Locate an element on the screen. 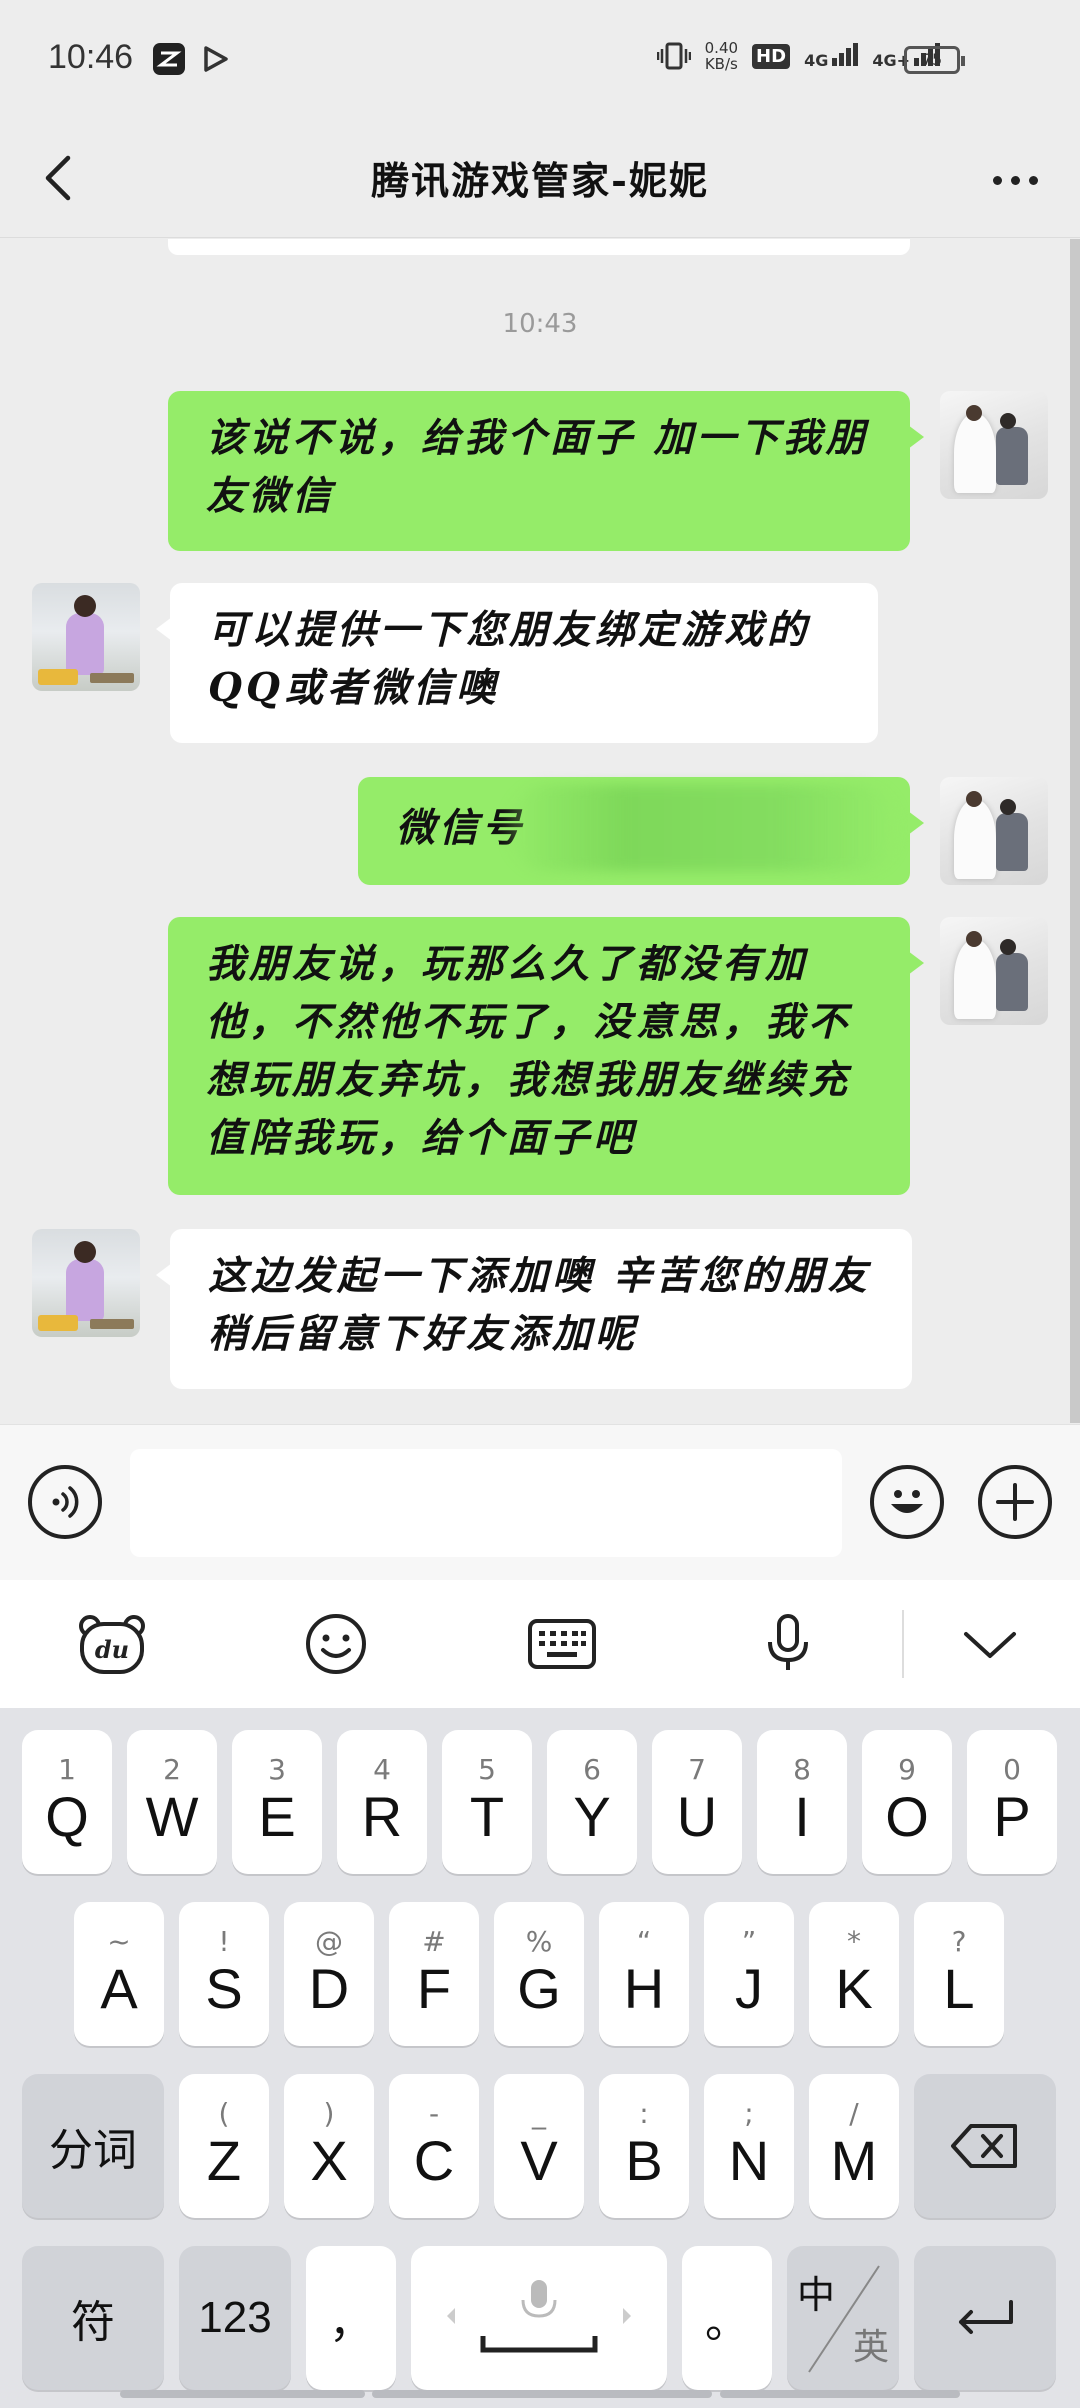 This screenshot has width=1080, height=2408. baidu-bear-icon: du is located at coordinates (112, 1644).